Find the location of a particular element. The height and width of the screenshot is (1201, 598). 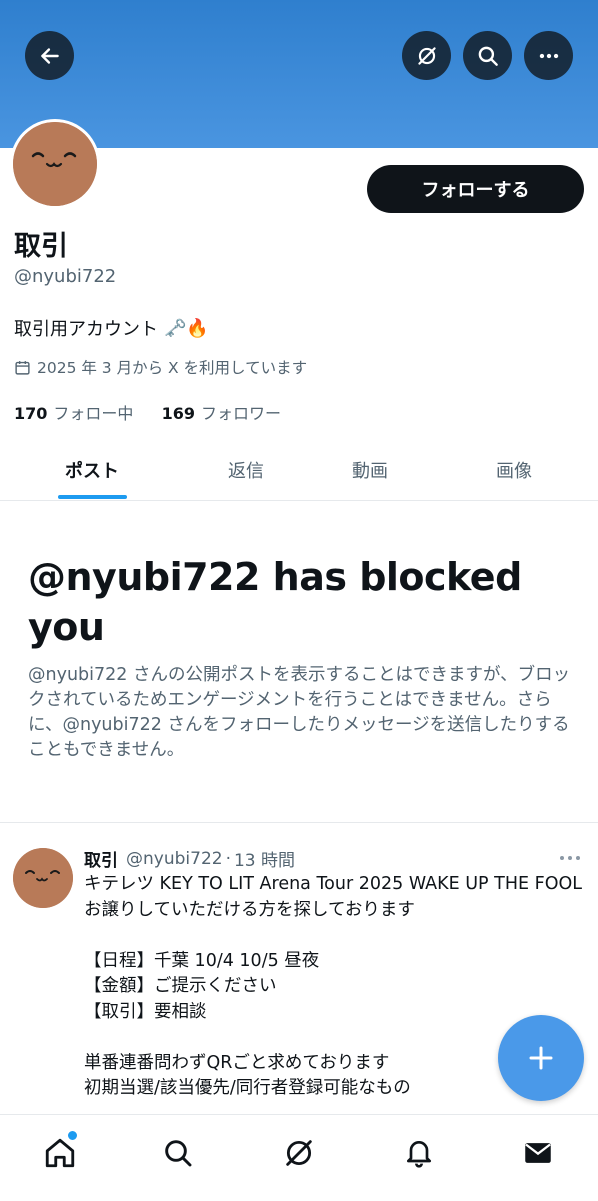

bell-icon is located at coordinates (419, 1154).